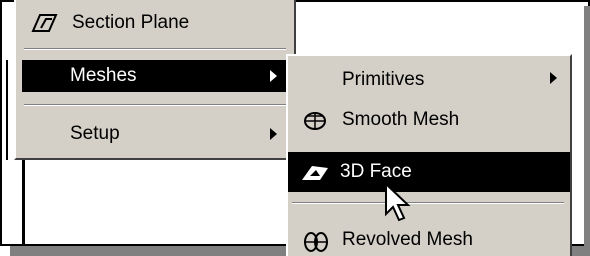  Describe the element at coordinates (376, 171) in the screenshot. I see `submenu-item-label: 3D Face` at that location.